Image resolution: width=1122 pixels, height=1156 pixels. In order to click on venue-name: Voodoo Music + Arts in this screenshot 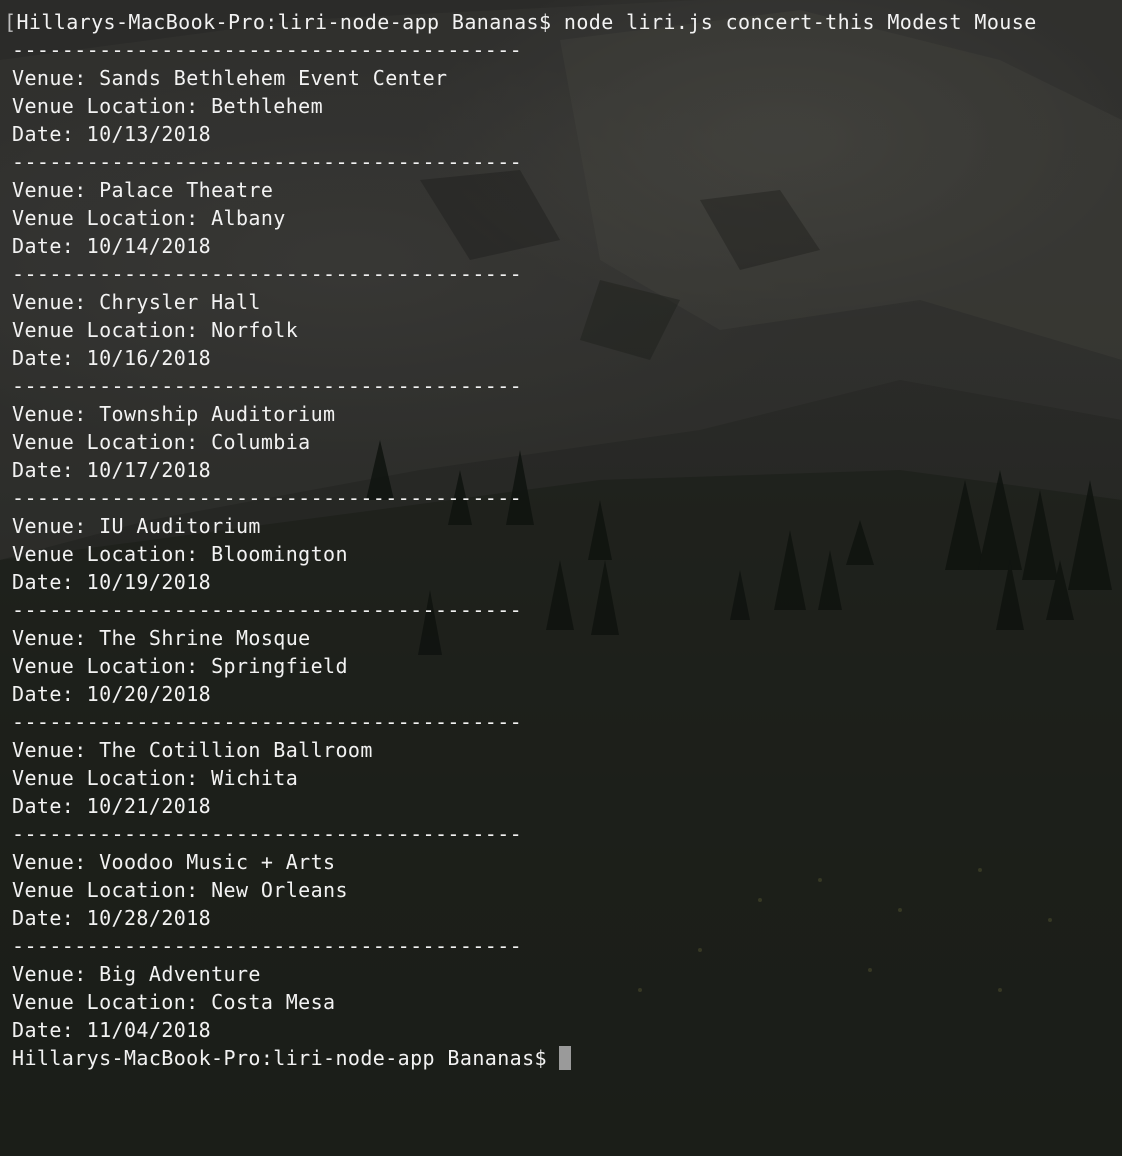, I will do `click(217, 862)`.